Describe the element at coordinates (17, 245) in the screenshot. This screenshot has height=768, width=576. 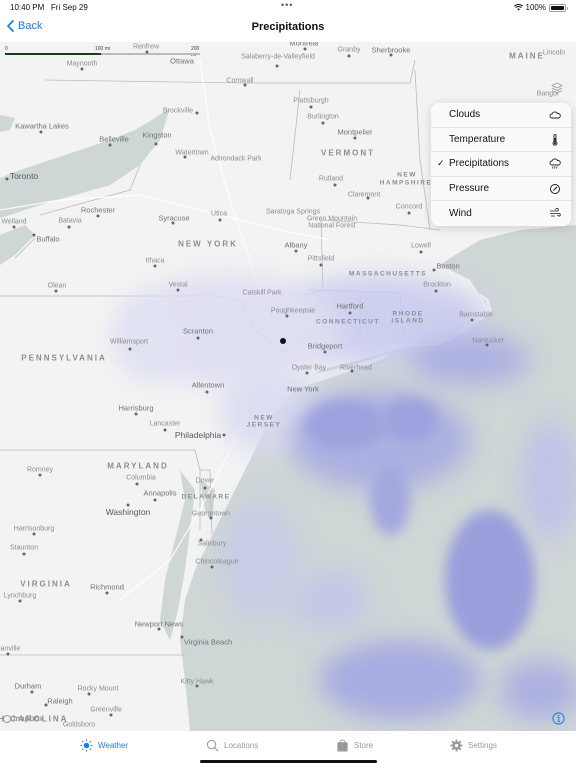
I see `lake-erie` at that location.